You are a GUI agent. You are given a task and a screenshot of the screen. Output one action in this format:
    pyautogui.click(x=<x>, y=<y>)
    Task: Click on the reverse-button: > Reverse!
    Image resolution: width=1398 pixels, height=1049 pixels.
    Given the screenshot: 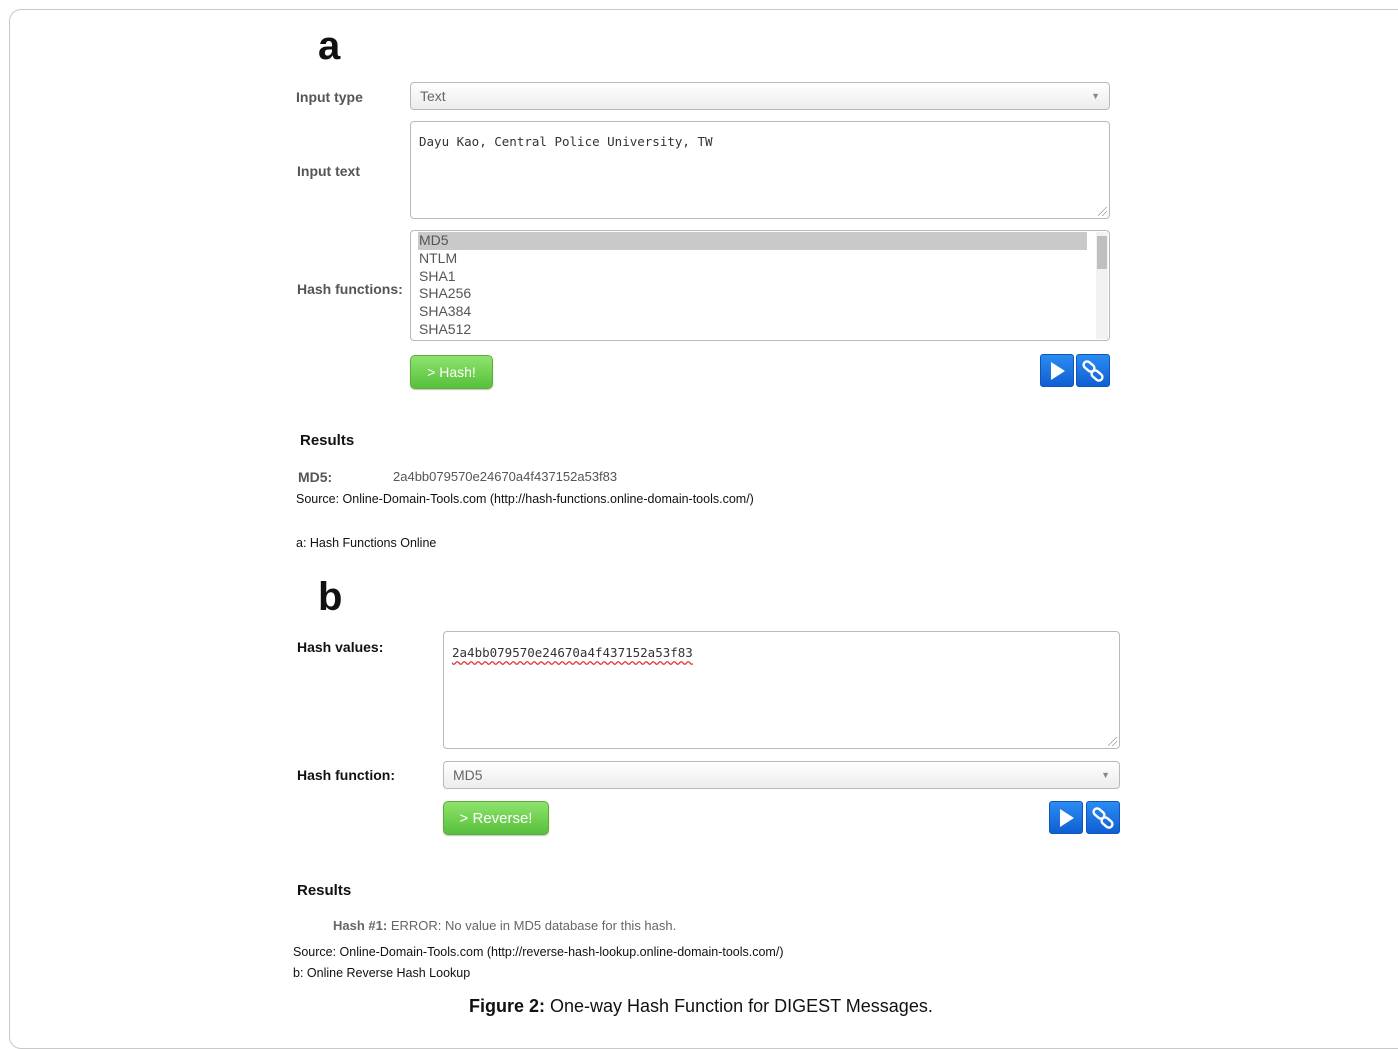 What is the action you would take?
    pyautogui.click(x=496, y=818)
    